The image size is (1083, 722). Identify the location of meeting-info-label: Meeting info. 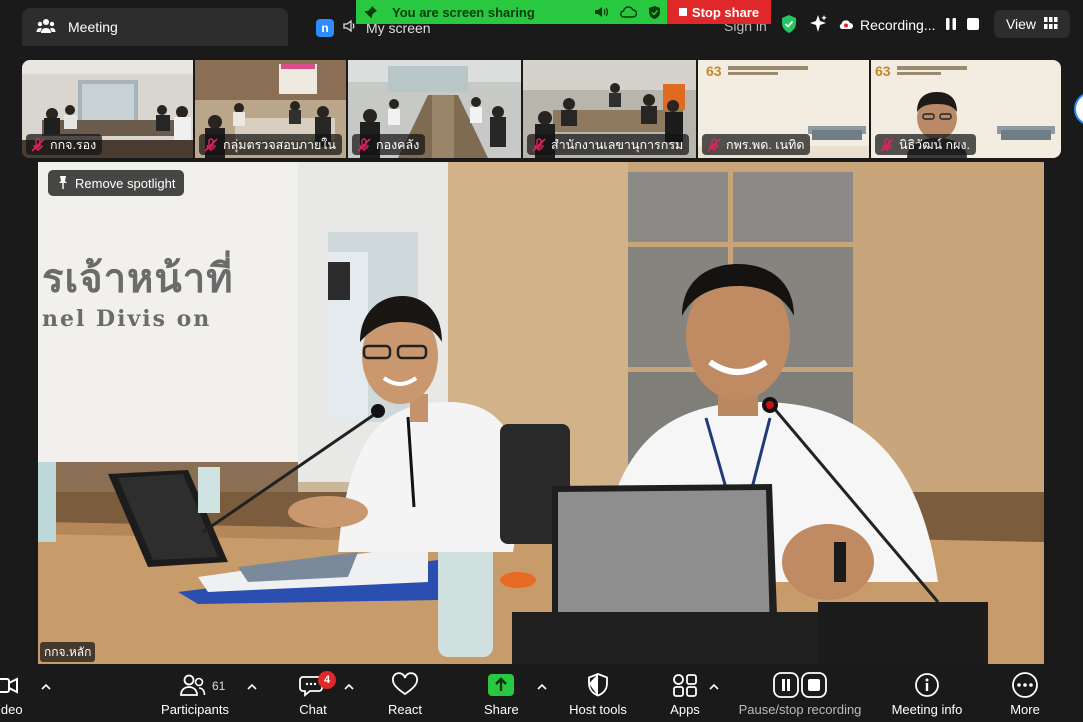
(927, 709).